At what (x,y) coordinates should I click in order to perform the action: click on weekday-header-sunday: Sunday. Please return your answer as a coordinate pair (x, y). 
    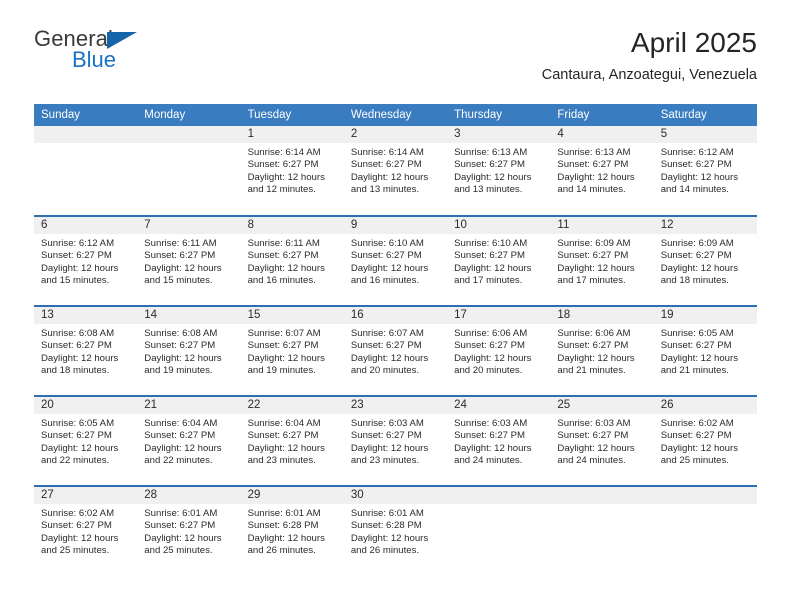
    Looking at the image, I should click on (86, 115).